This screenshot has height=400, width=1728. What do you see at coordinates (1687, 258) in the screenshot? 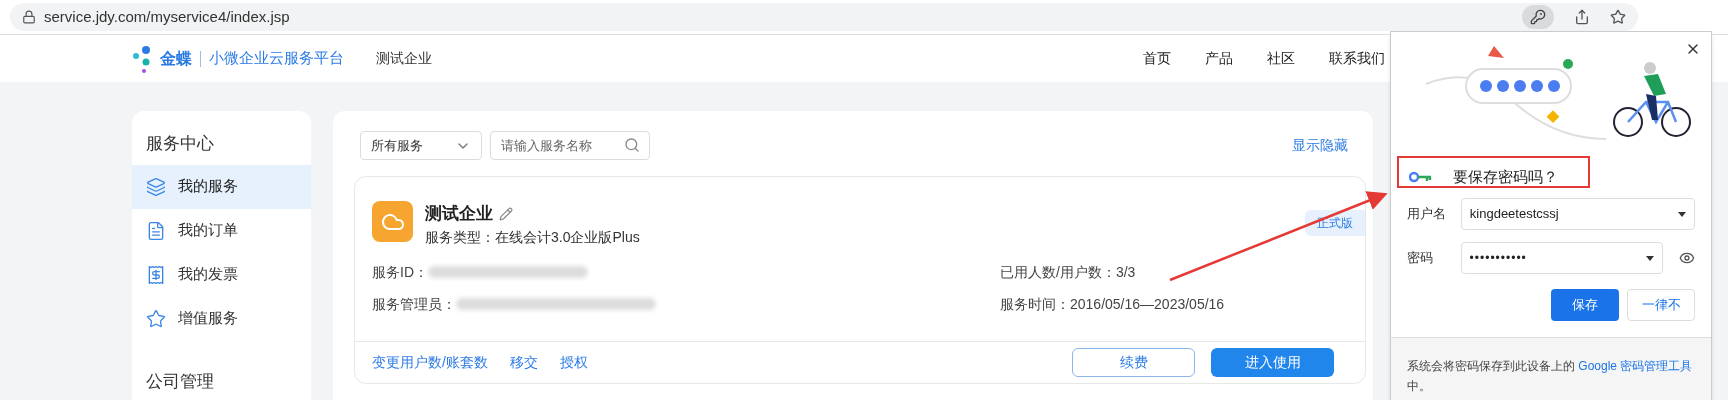
I see `show-password-icon` at bounding box center [1687, 258].